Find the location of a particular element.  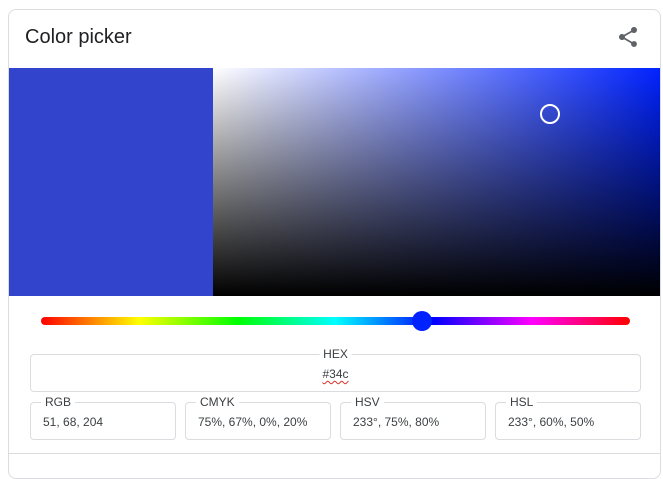

hsv-field: HSV 233°, 75%, 80% is located at coordinates (413, 417).